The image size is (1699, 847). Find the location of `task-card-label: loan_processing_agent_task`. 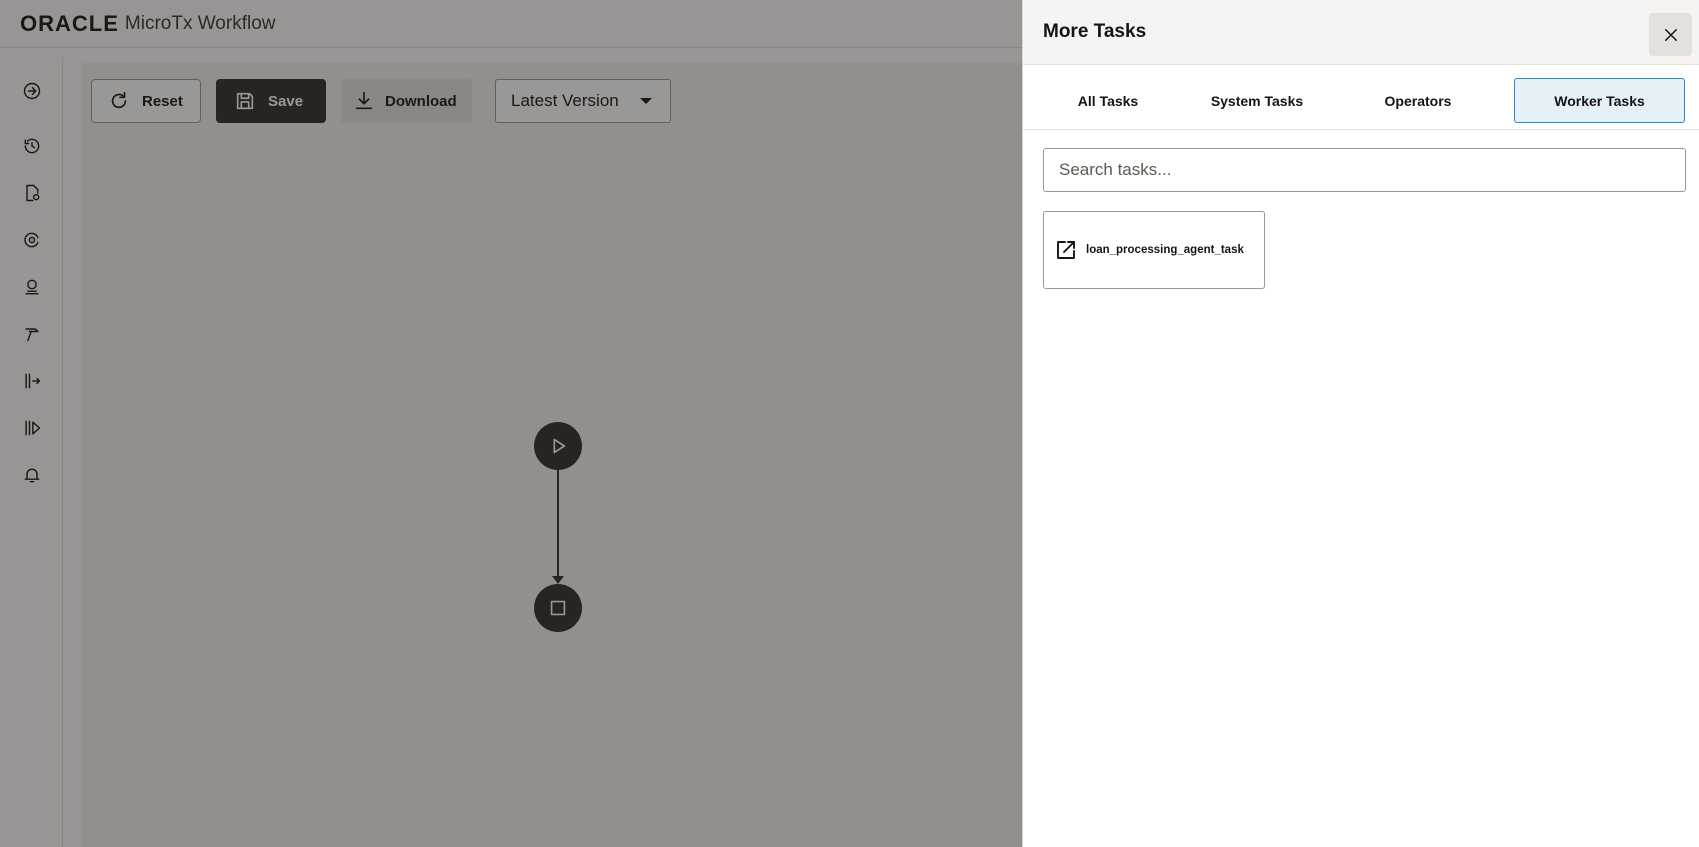

task-card-label: loan_processing_agent_task is located at coordinates (1165, 250).